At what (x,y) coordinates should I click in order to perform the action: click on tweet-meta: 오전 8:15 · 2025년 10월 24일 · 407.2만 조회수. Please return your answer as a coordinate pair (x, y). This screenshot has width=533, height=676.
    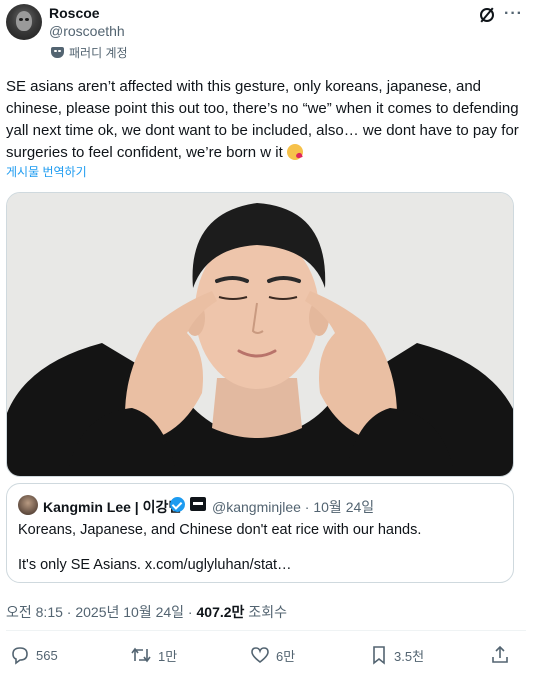
    Looking at the image, I should click on (146, 612).